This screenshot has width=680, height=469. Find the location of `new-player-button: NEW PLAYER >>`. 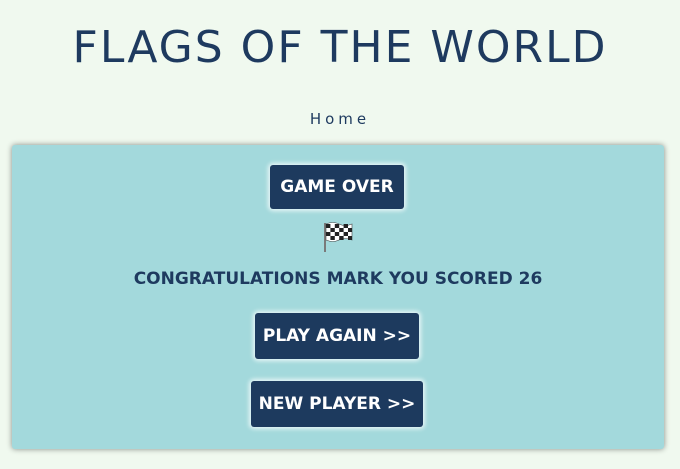

new-player-button: NEW PLAYER >> is located at coordinates (337, 404).